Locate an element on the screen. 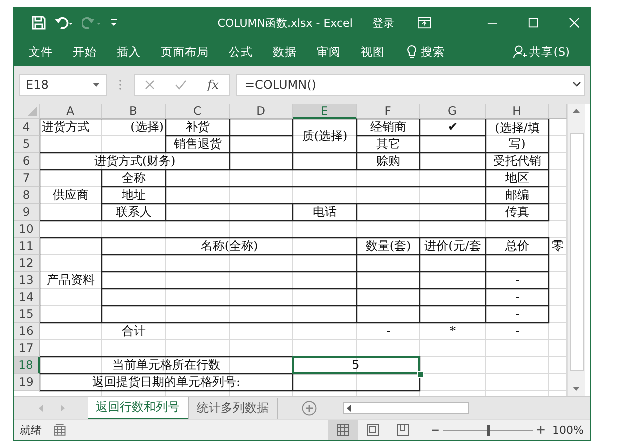 The image size is (623, 446). table-cell-text: 总价 is located at coordinates (517, 246).